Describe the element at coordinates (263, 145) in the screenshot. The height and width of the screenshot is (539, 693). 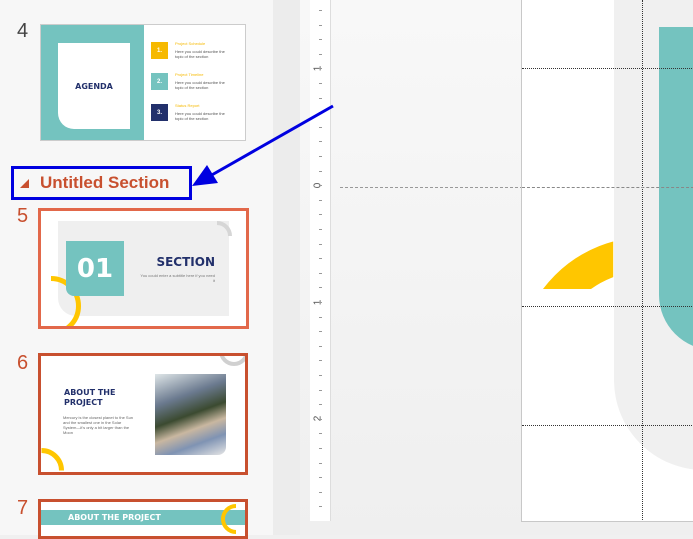
I see `annotation-arrow` at that location.